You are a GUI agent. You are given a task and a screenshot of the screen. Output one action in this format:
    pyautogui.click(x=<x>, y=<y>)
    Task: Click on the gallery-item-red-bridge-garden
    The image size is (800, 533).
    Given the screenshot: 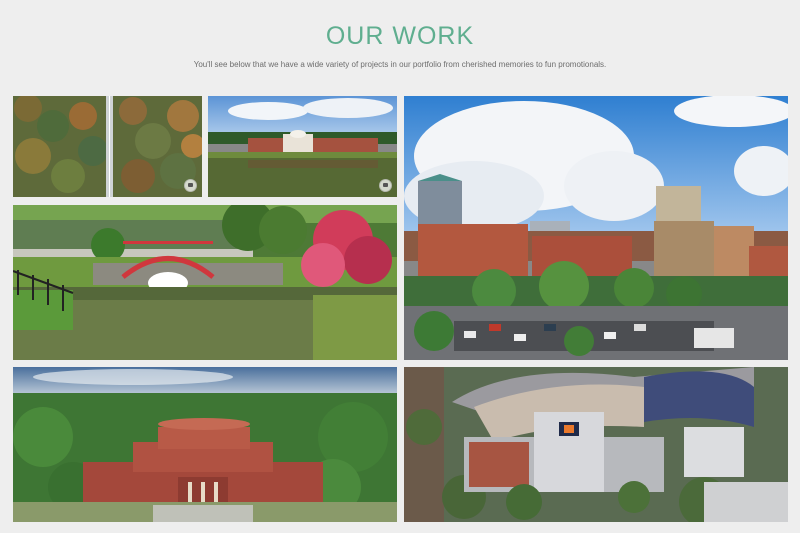 What is the action you would take?
    pyautogui.click(x=205, y=282)
    